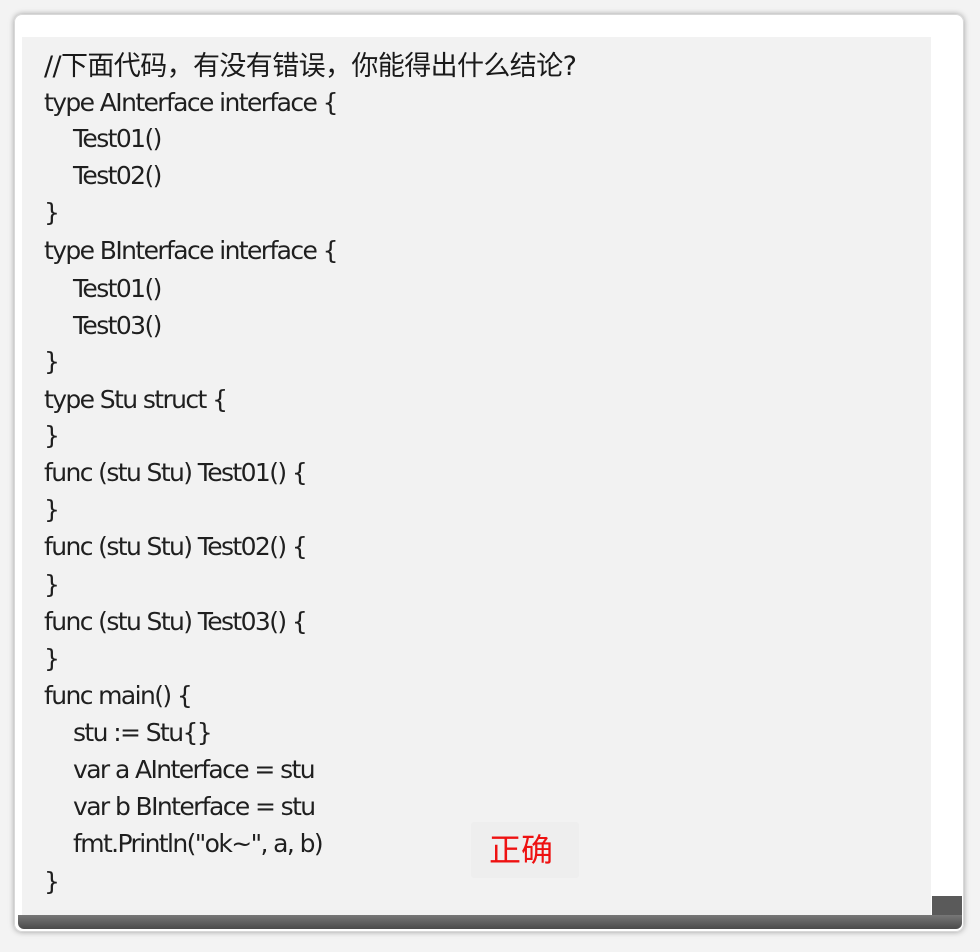 The width and height of the screenshot is (980, 952). What do you see at coordinates (52, 658) in the screenshot?
I see `code-line-16: }` at bounding box center [52, 658].